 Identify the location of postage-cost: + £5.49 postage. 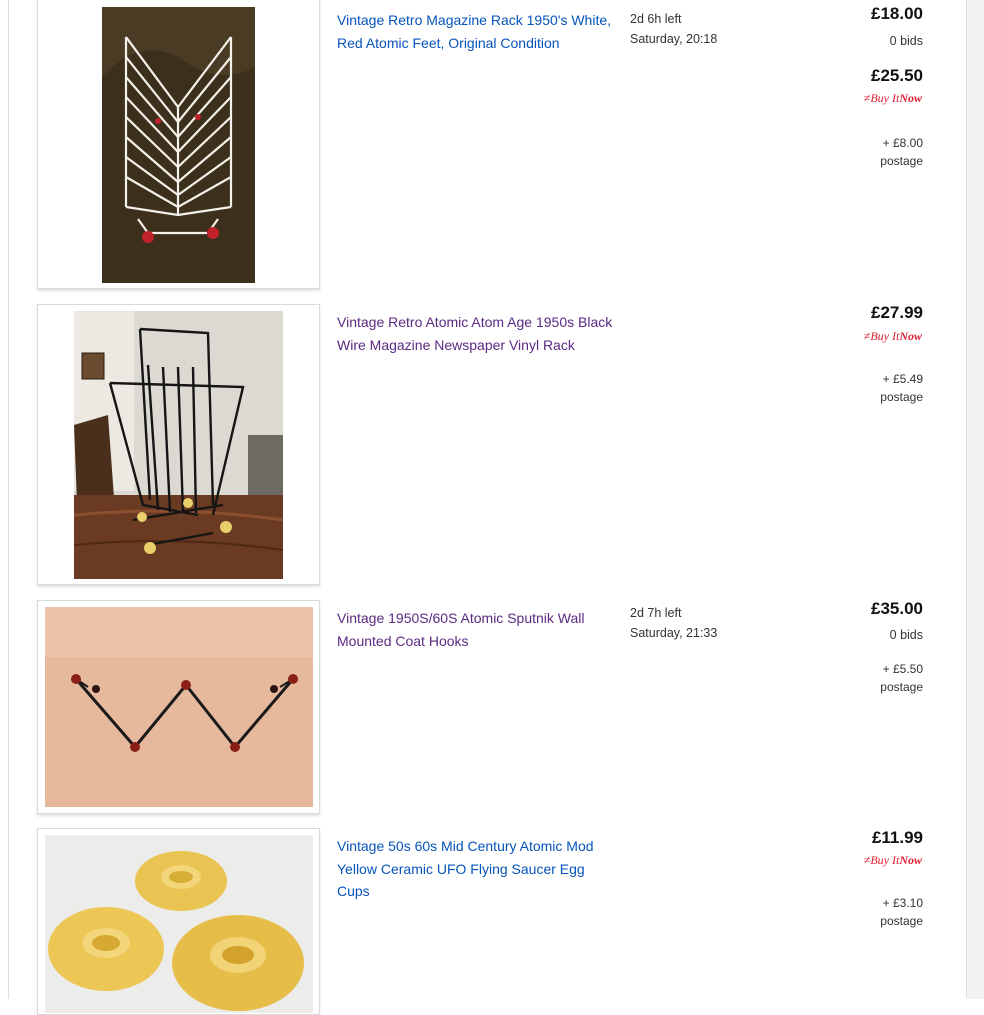
(863, 388).